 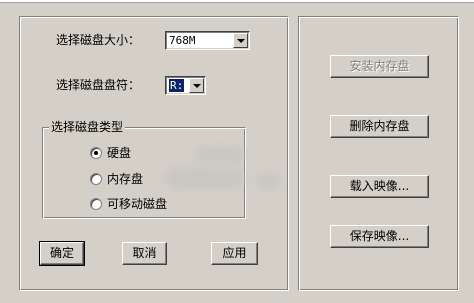 I want to click on radio-removable-disk-label: 可移动磁盘, so click(x=137, y=204).